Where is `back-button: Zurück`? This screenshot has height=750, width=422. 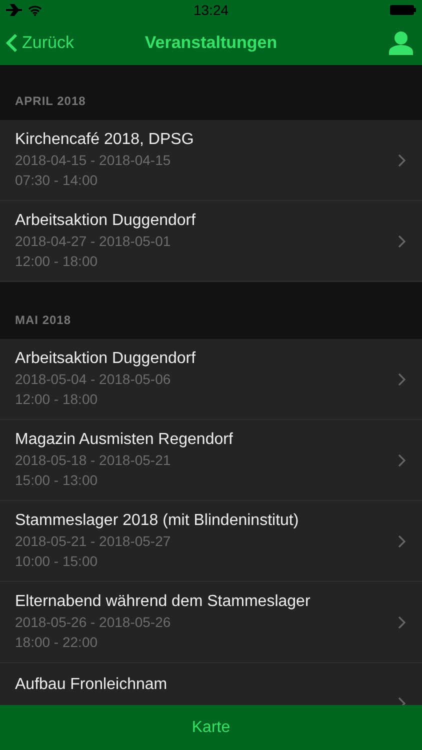 back-button: Zurück is located at coordinates (40, 42).